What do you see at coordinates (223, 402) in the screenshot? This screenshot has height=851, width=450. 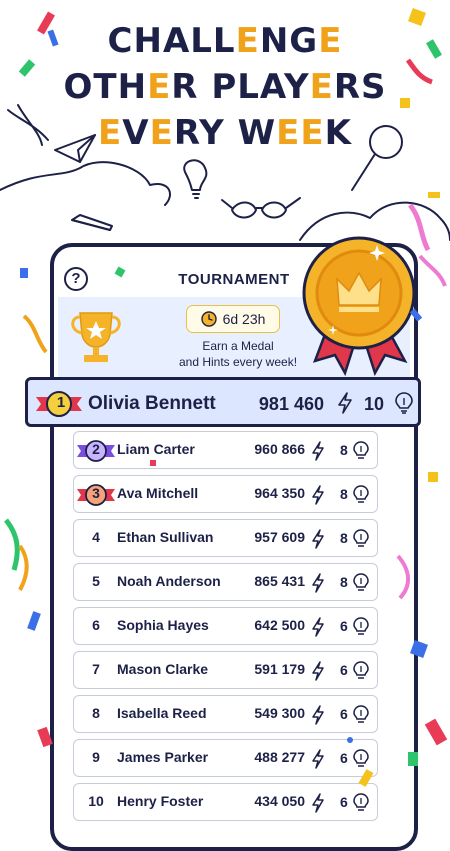 I see `leader-row: 1 Olivia Bennett 981 460 10` at bounding box center [223, 402].